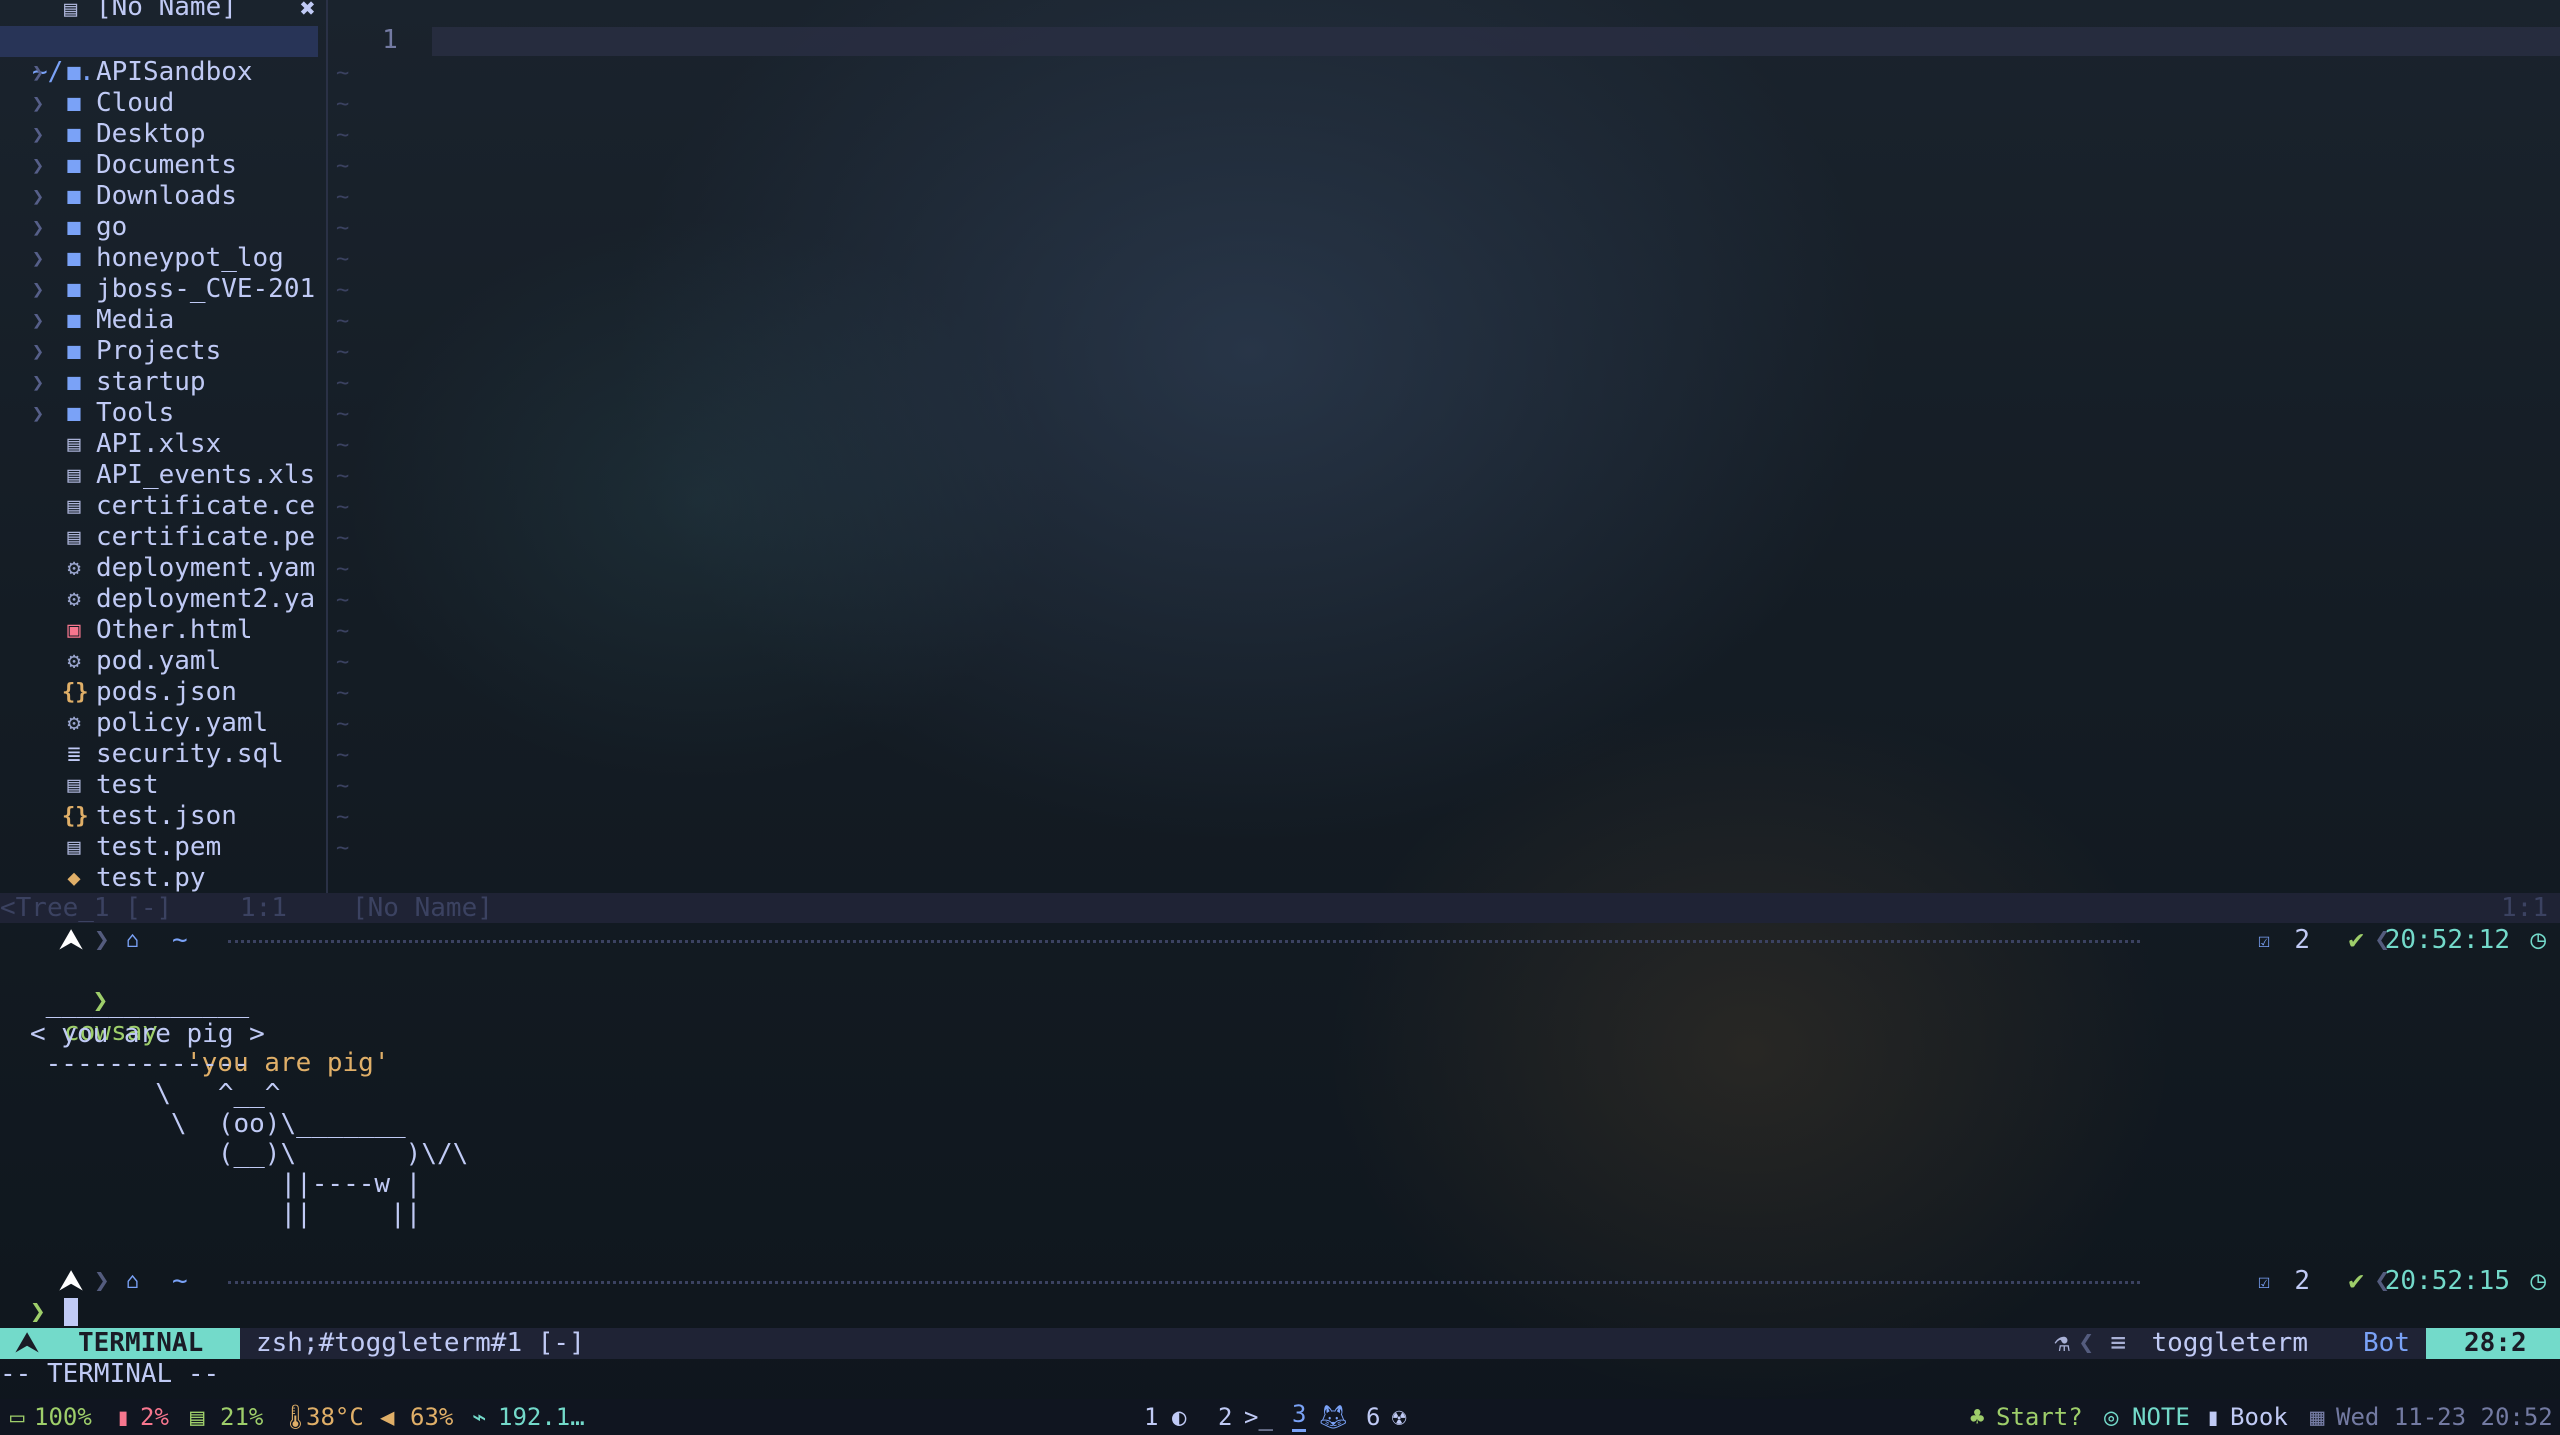 The image size is (2560, 1435). I want to click on tree-file: ▤ test, so click(164, 785).